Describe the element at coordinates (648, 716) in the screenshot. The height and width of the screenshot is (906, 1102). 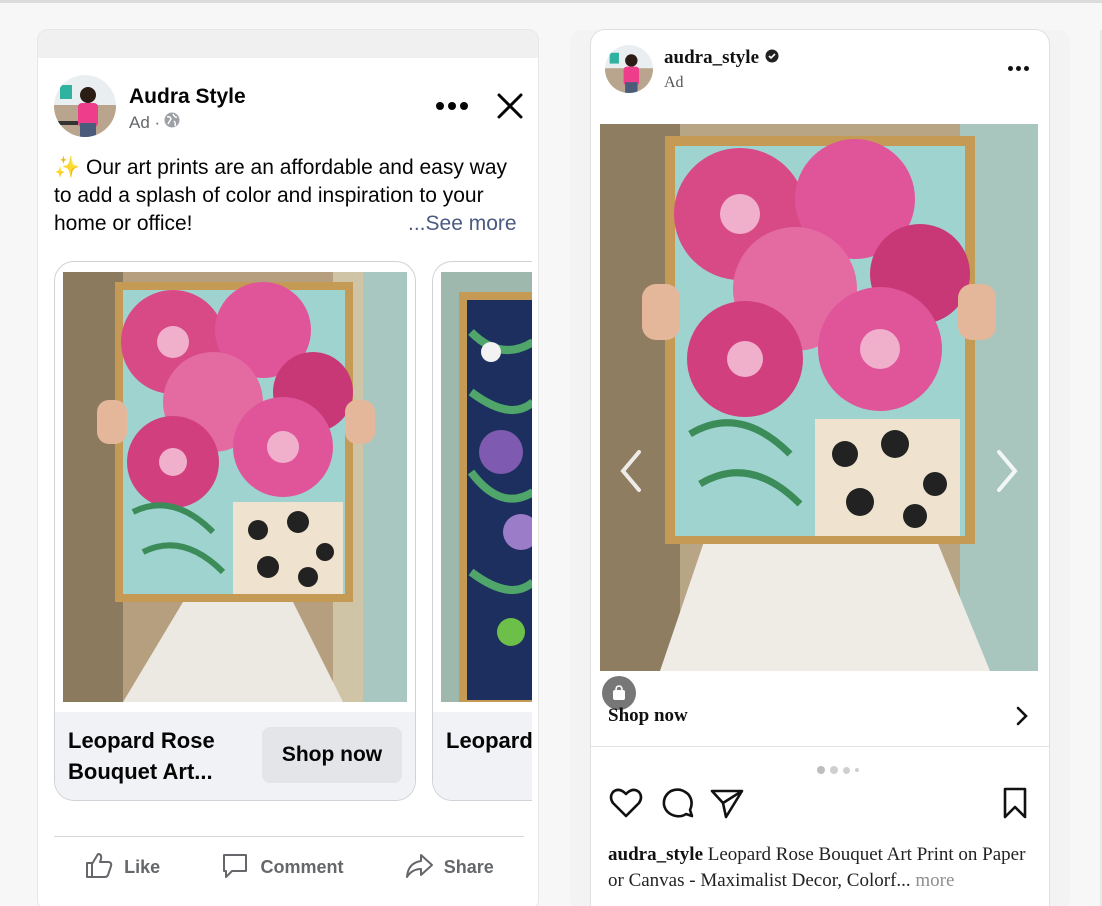
I see `shop-now-link: Shop now` at that location.